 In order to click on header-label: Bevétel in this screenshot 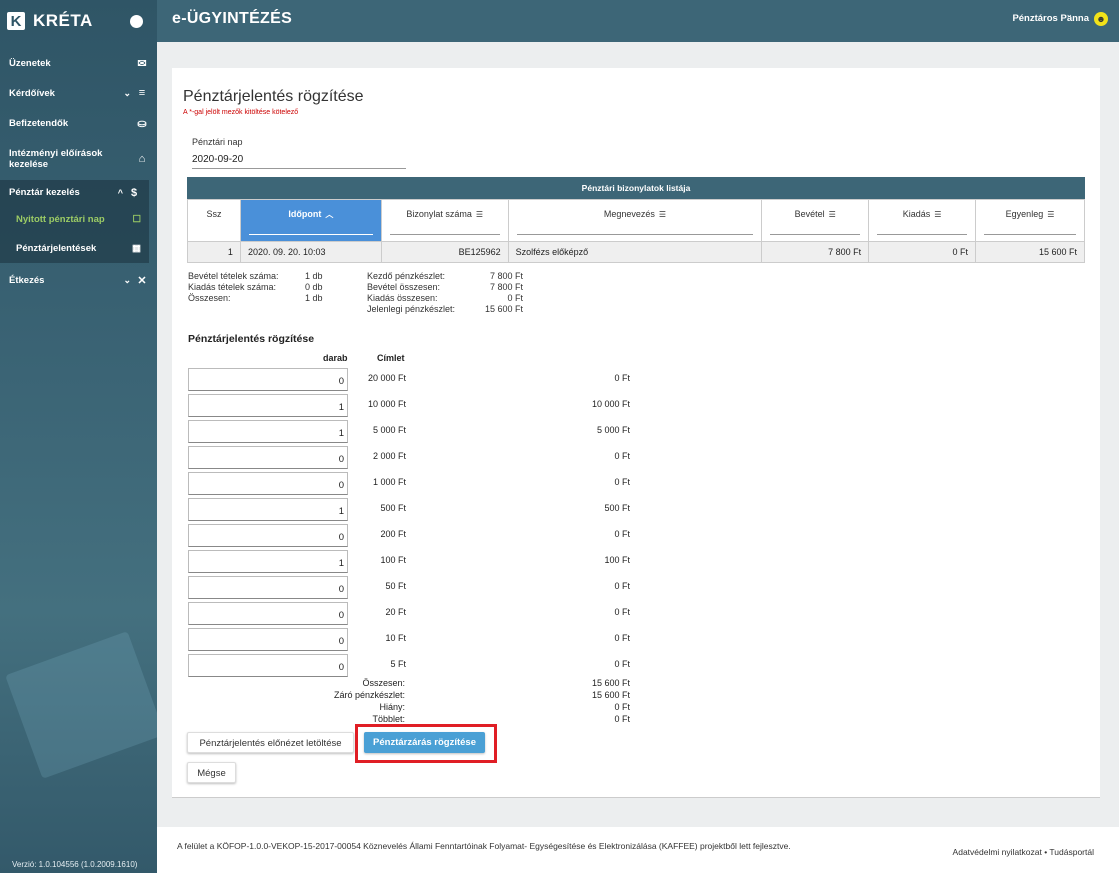, I will do `click(809, 214)`.